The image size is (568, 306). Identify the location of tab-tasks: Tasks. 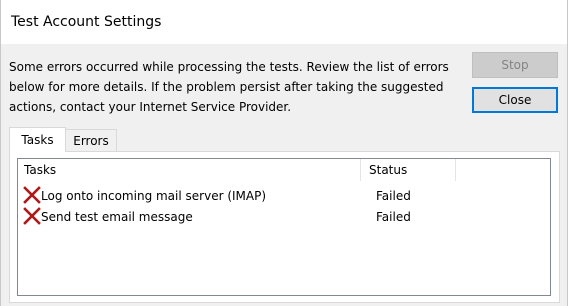
(37, 139).